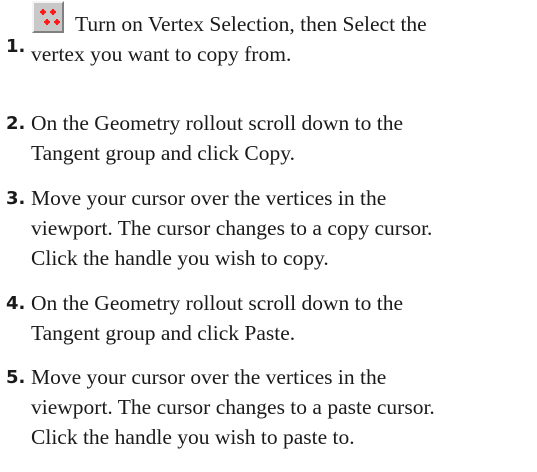 The height and width of the screenshot is (472, 537). What do you see at coordinates (16, 46) in the screenshot?
I see `step-number: 1.` at bounding box center [16, 46].